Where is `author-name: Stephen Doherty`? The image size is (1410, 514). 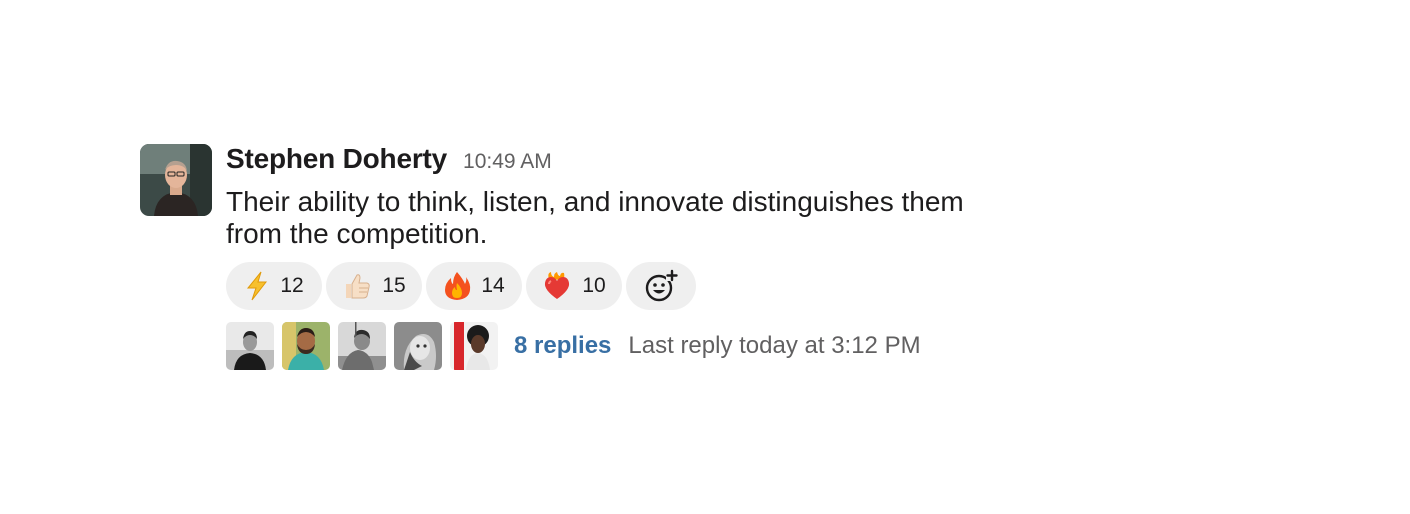
author-name: Stephen Doherty is located at coordinates (336, 159).